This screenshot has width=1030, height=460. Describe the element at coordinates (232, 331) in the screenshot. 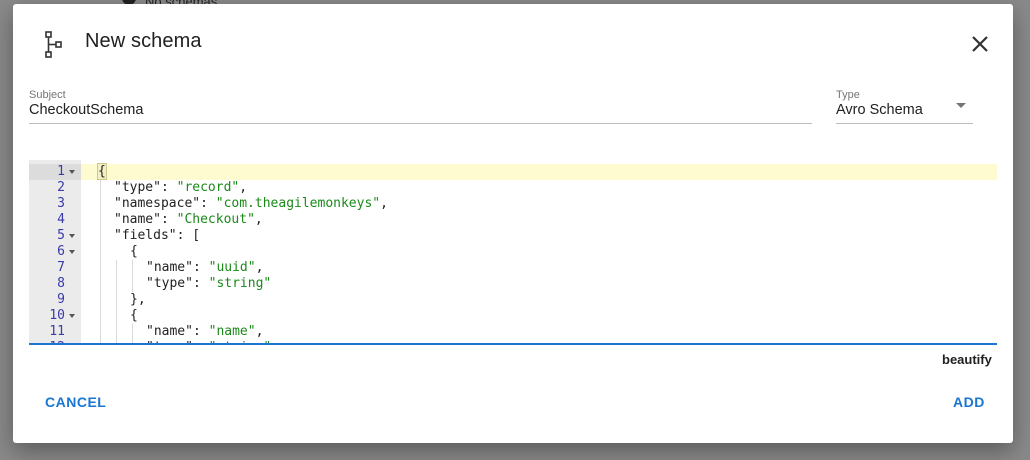

I see `string-token: "name"` at that location.